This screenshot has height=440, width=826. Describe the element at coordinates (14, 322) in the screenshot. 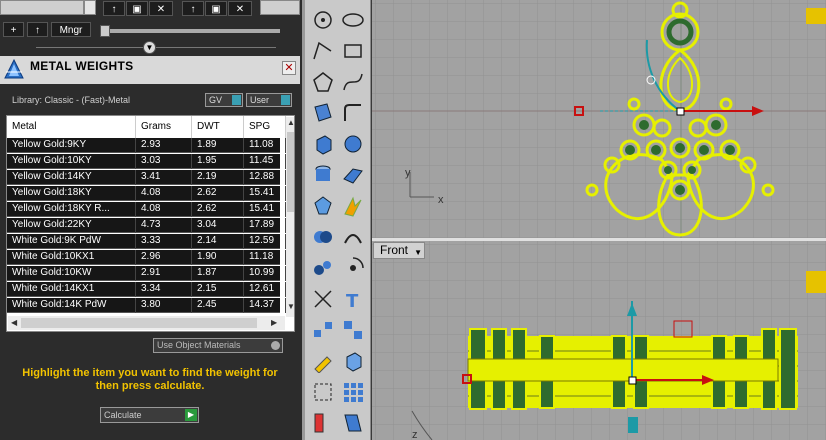

I see `scroll-left-icon: ◀` at that location.